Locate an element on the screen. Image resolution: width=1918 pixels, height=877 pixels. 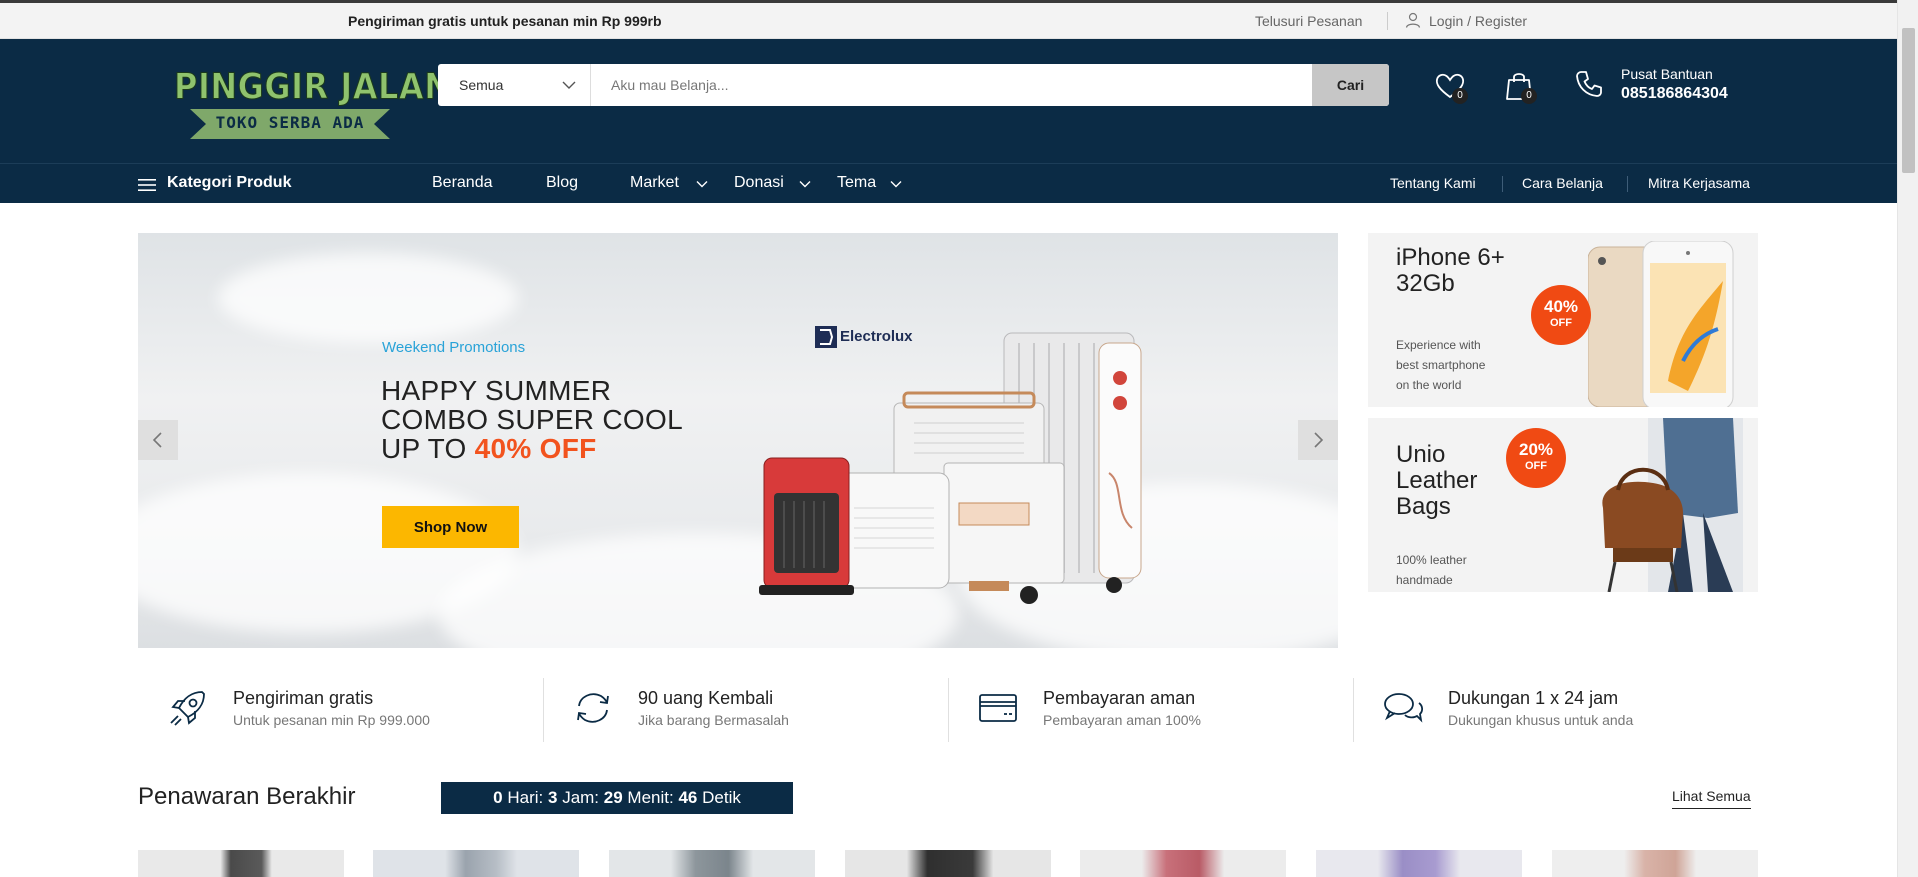
chat-icon is located at coordinates (1404, 708).